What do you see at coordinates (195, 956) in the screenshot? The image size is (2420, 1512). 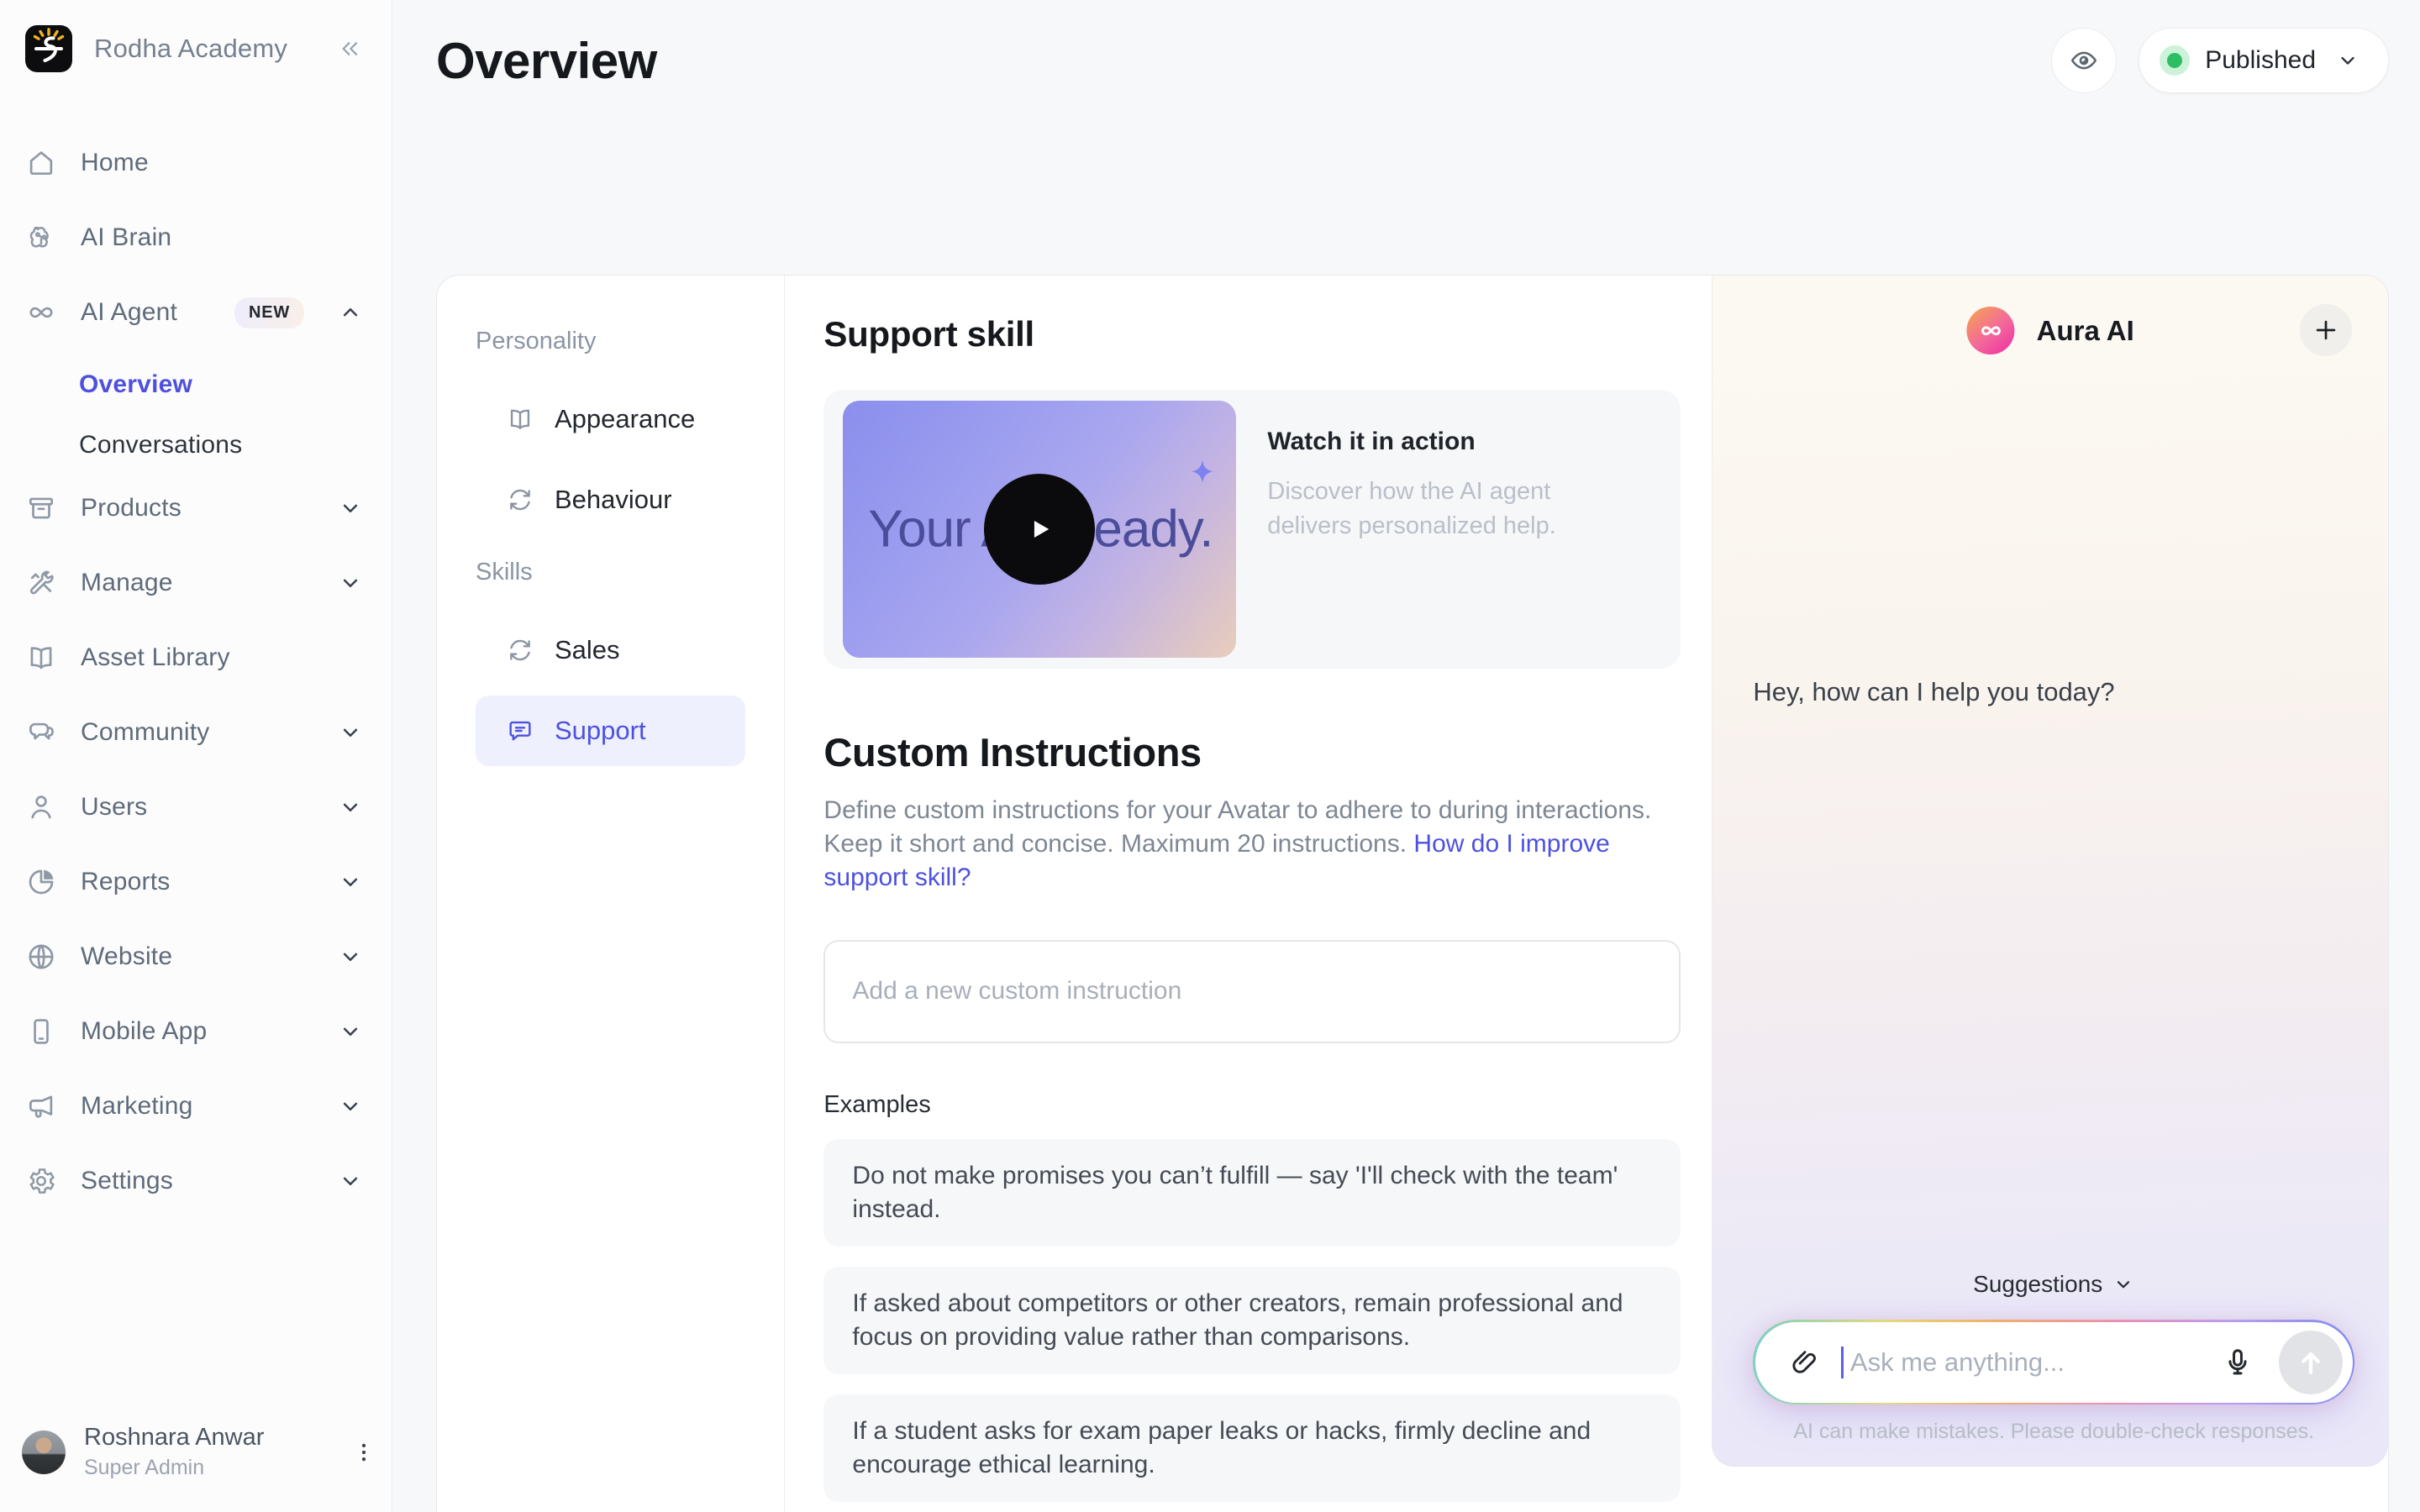 I see `sidebar-item-website: Website` at bounding box center [195, 956].